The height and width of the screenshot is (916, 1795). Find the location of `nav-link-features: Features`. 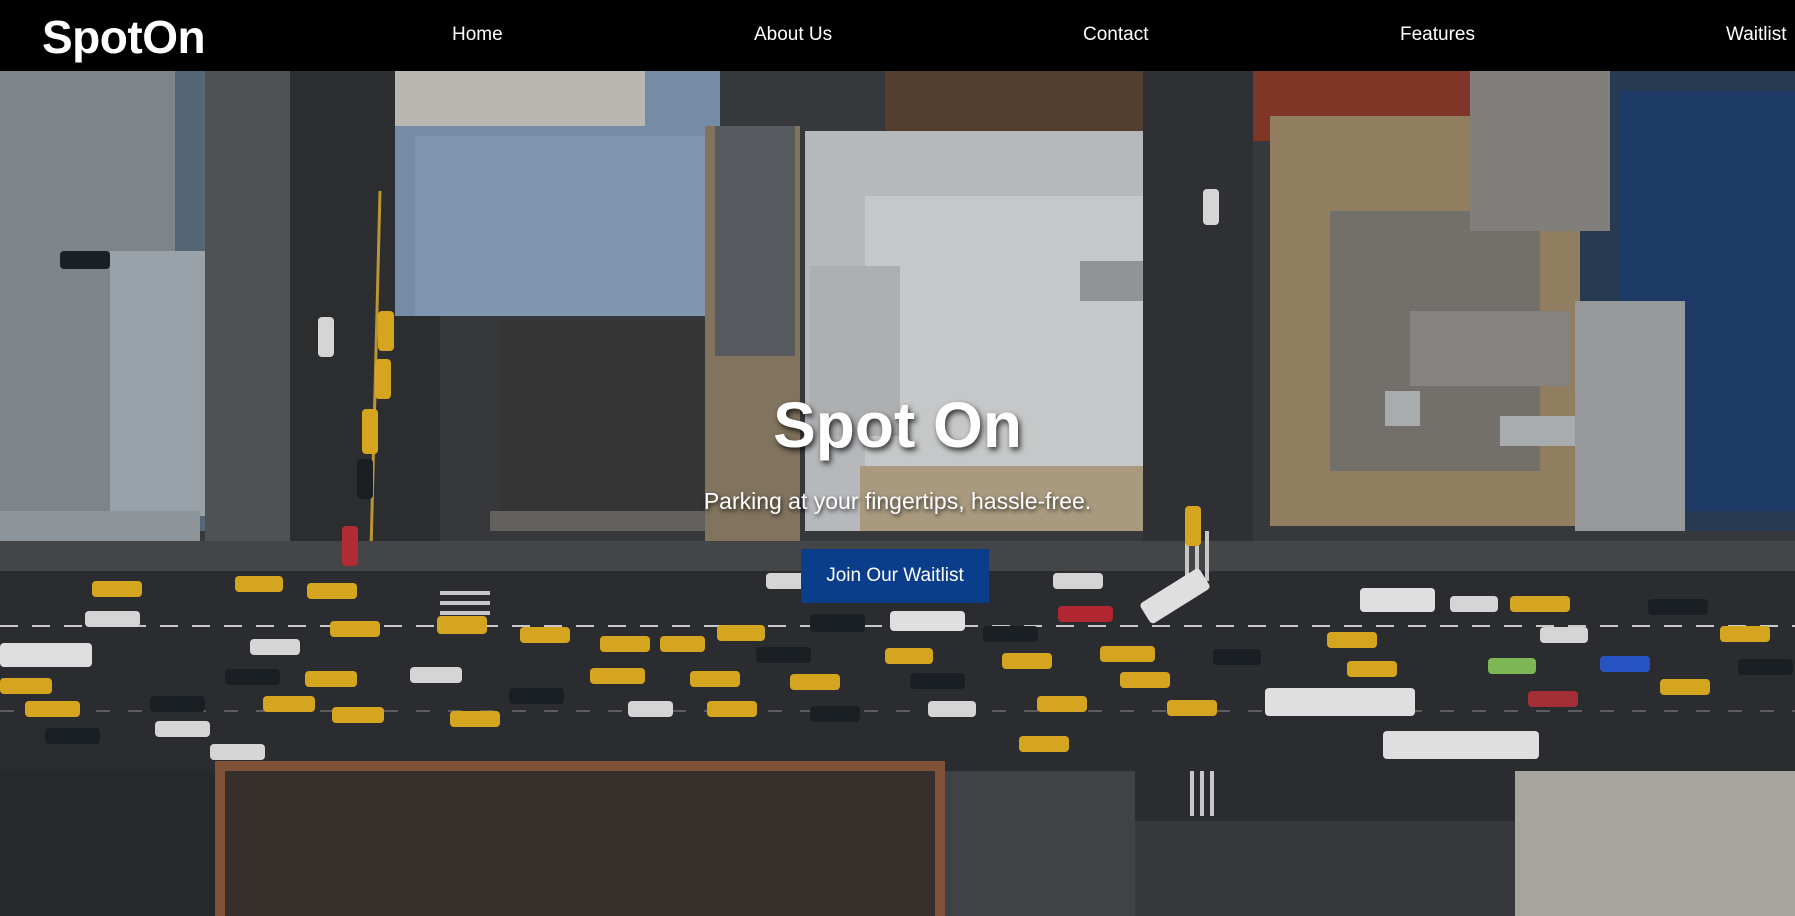

nav-link-features: Features is located at coordinates (1437, 35).